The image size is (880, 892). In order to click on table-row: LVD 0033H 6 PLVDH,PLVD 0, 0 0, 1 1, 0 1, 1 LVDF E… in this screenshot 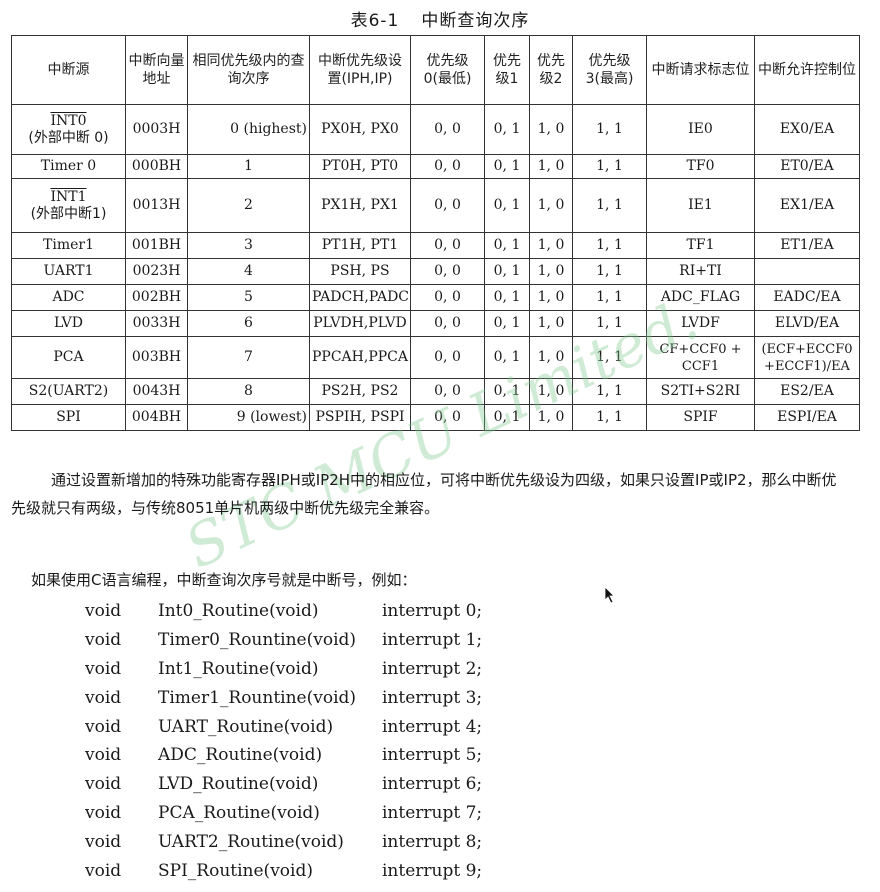, I will do `click(435, 323)`.